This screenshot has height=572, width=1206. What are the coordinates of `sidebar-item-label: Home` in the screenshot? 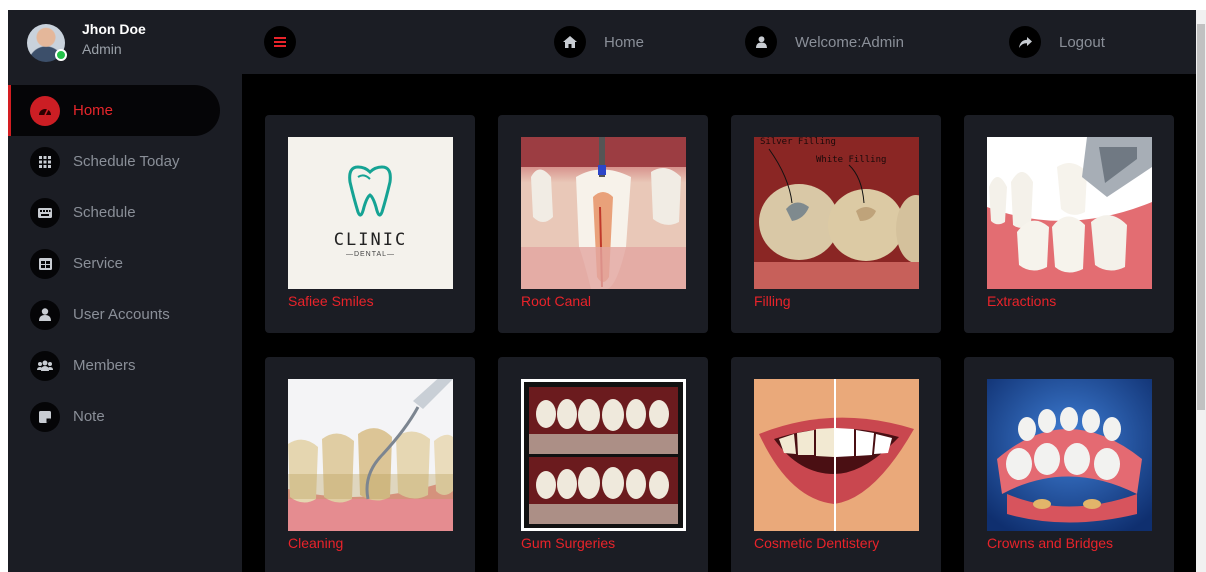 It's located at (93, 110).